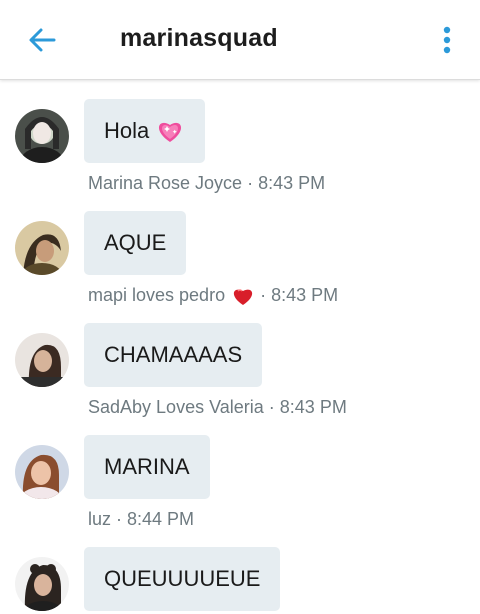 Image resolution: width=480 pixels, height=614 pixels. I want to click on message-time: 8:44 PM, so click(161, 519).